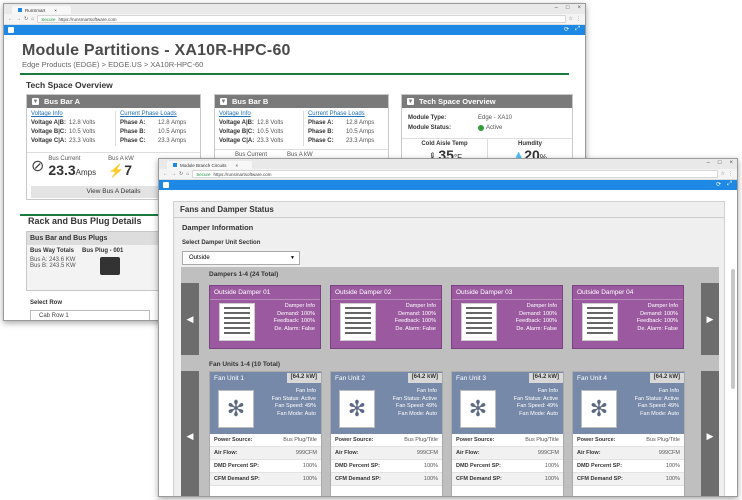 The width and height of the screenshot is (742, 500). What do you see at coordinates (733, 329) in the screenshot?
I see `scrollbar` at bounding box center [733, 329].